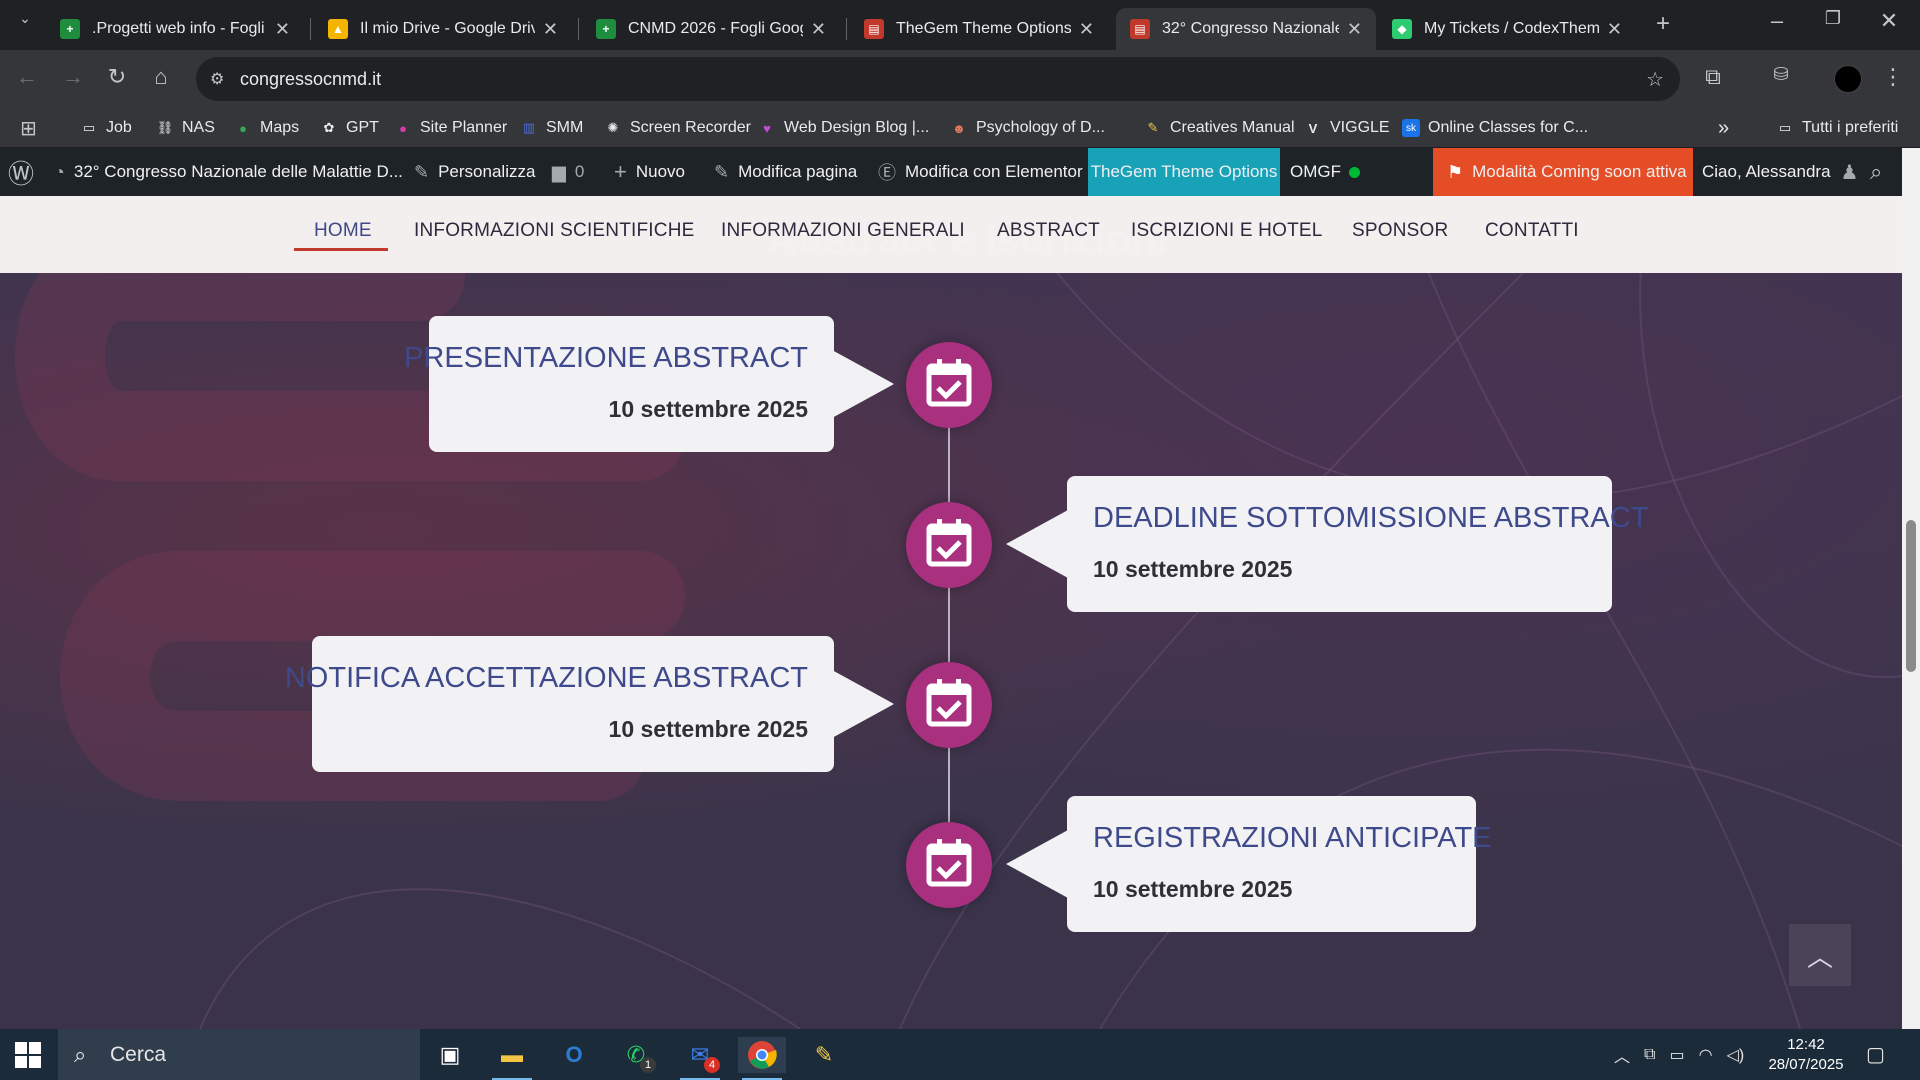 Image resolution: width=1920 pixels, height=1080 pixels. I want to click on wp-coming-soon: ⚑ Modalità Coming soon attiva, so click(1563, 172).